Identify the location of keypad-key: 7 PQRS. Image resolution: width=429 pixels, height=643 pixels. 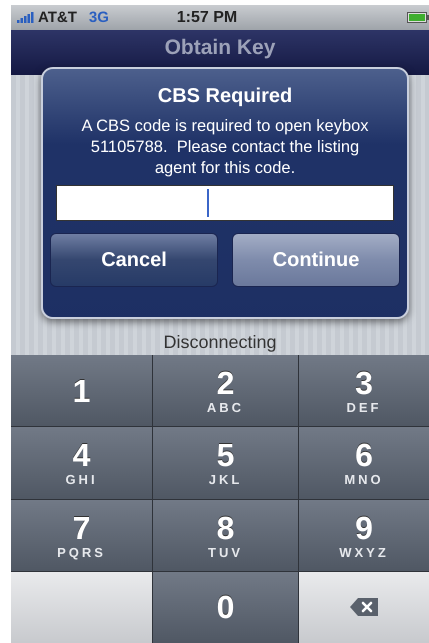
(81, 535).